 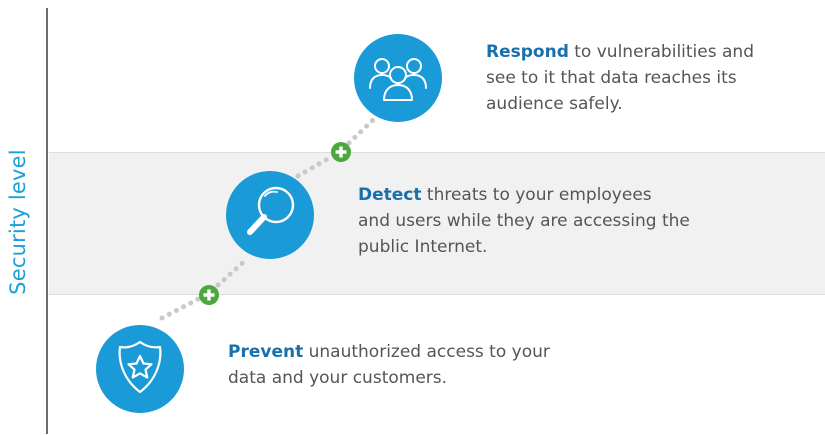 What do you see at coordinates (311, 168) in the screenshot?
I see `connector-detect-respond-lower` at bounding box center [311, 168].